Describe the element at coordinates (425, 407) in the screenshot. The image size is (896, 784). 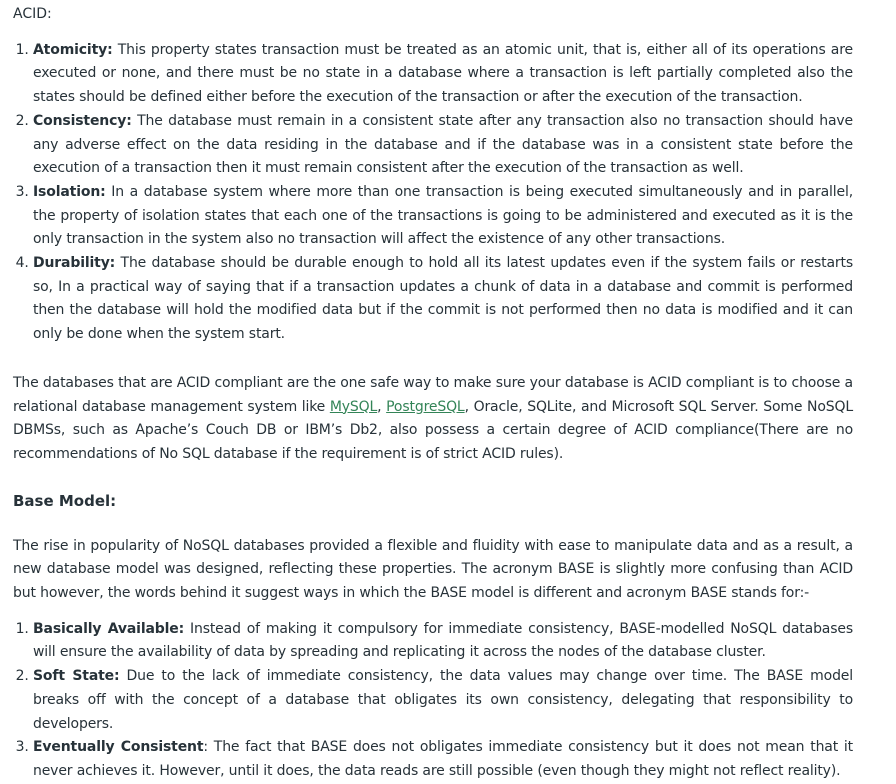
I see `postgresql-link: PostgreSQL` at that location.